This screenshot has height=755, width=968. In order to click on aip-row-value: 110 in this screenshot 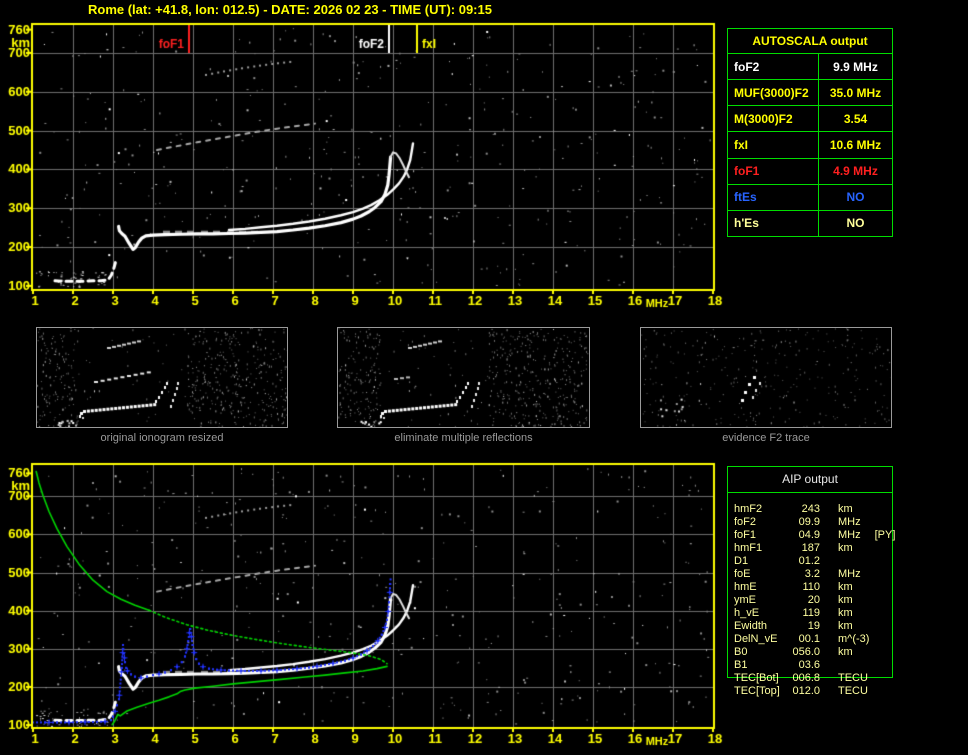, I will do `click(811, 586)`.